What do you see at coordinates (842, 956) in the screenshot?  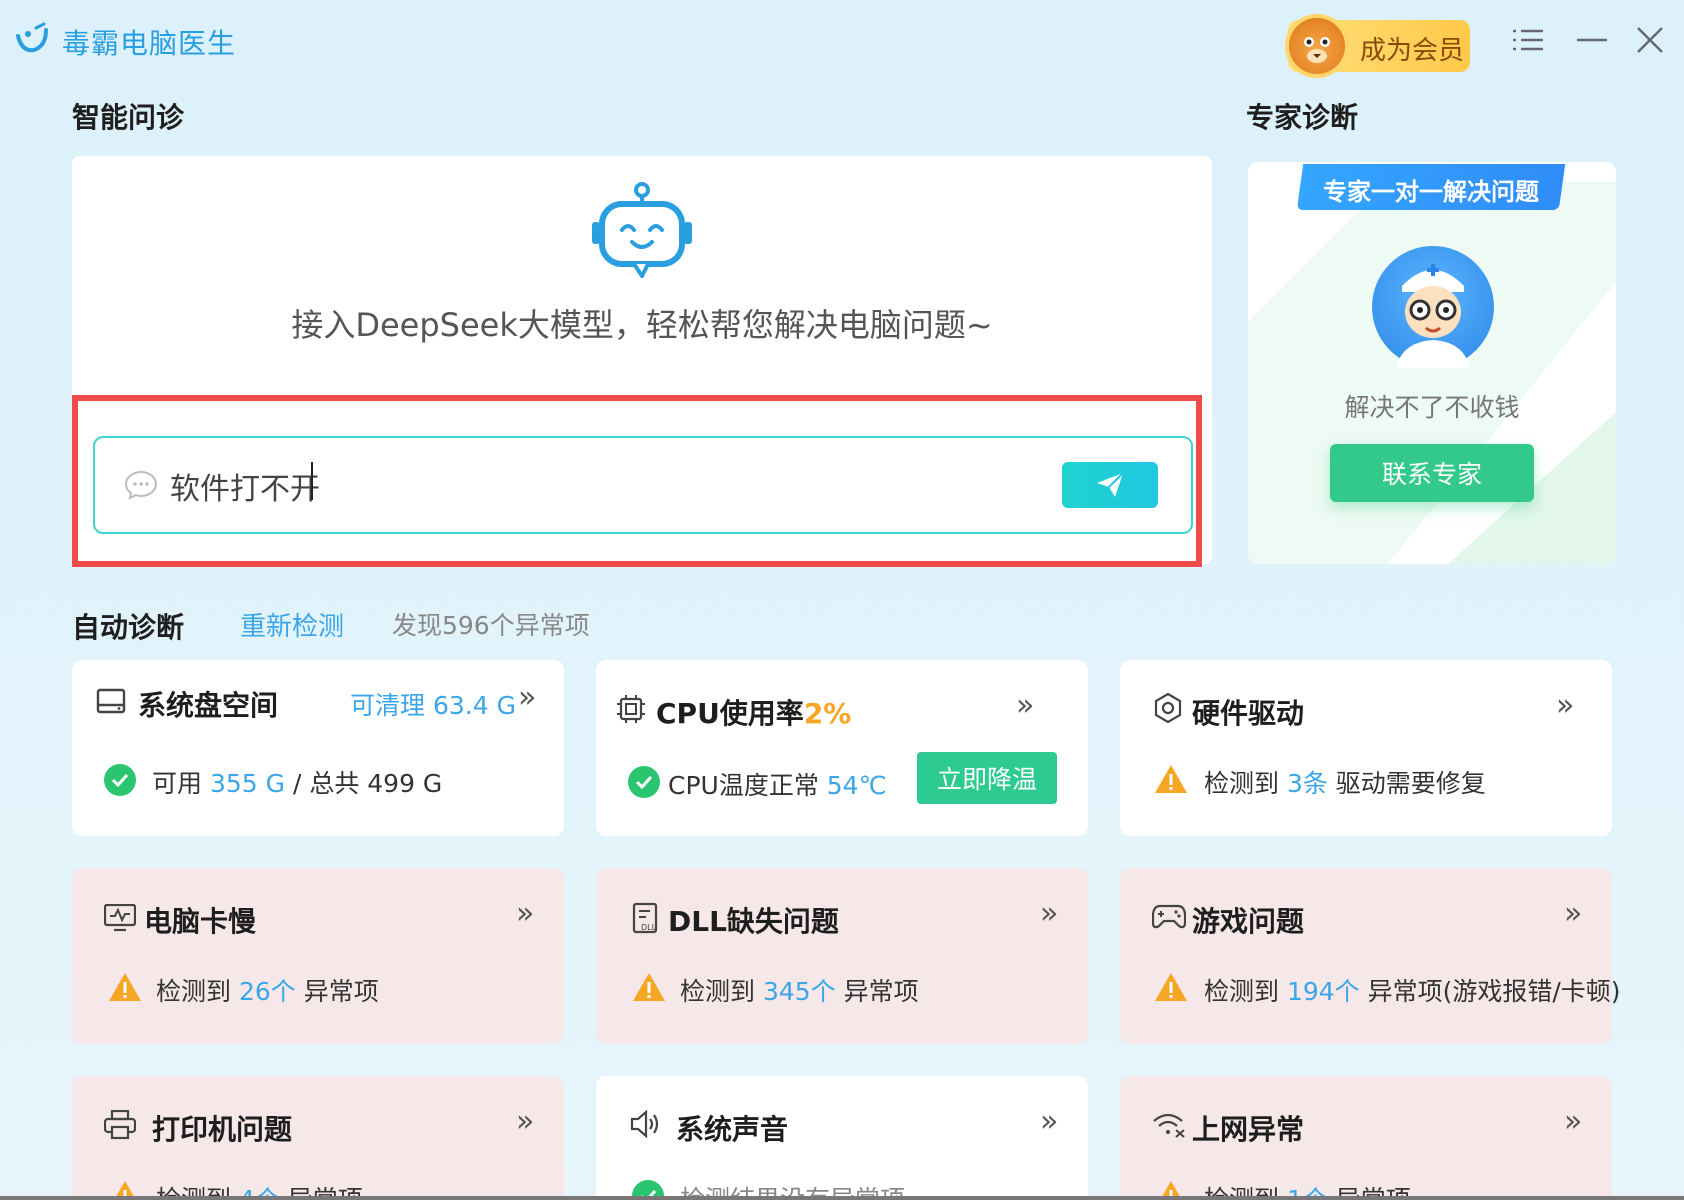 I see `card-dll` at bounding box center [842, 956].